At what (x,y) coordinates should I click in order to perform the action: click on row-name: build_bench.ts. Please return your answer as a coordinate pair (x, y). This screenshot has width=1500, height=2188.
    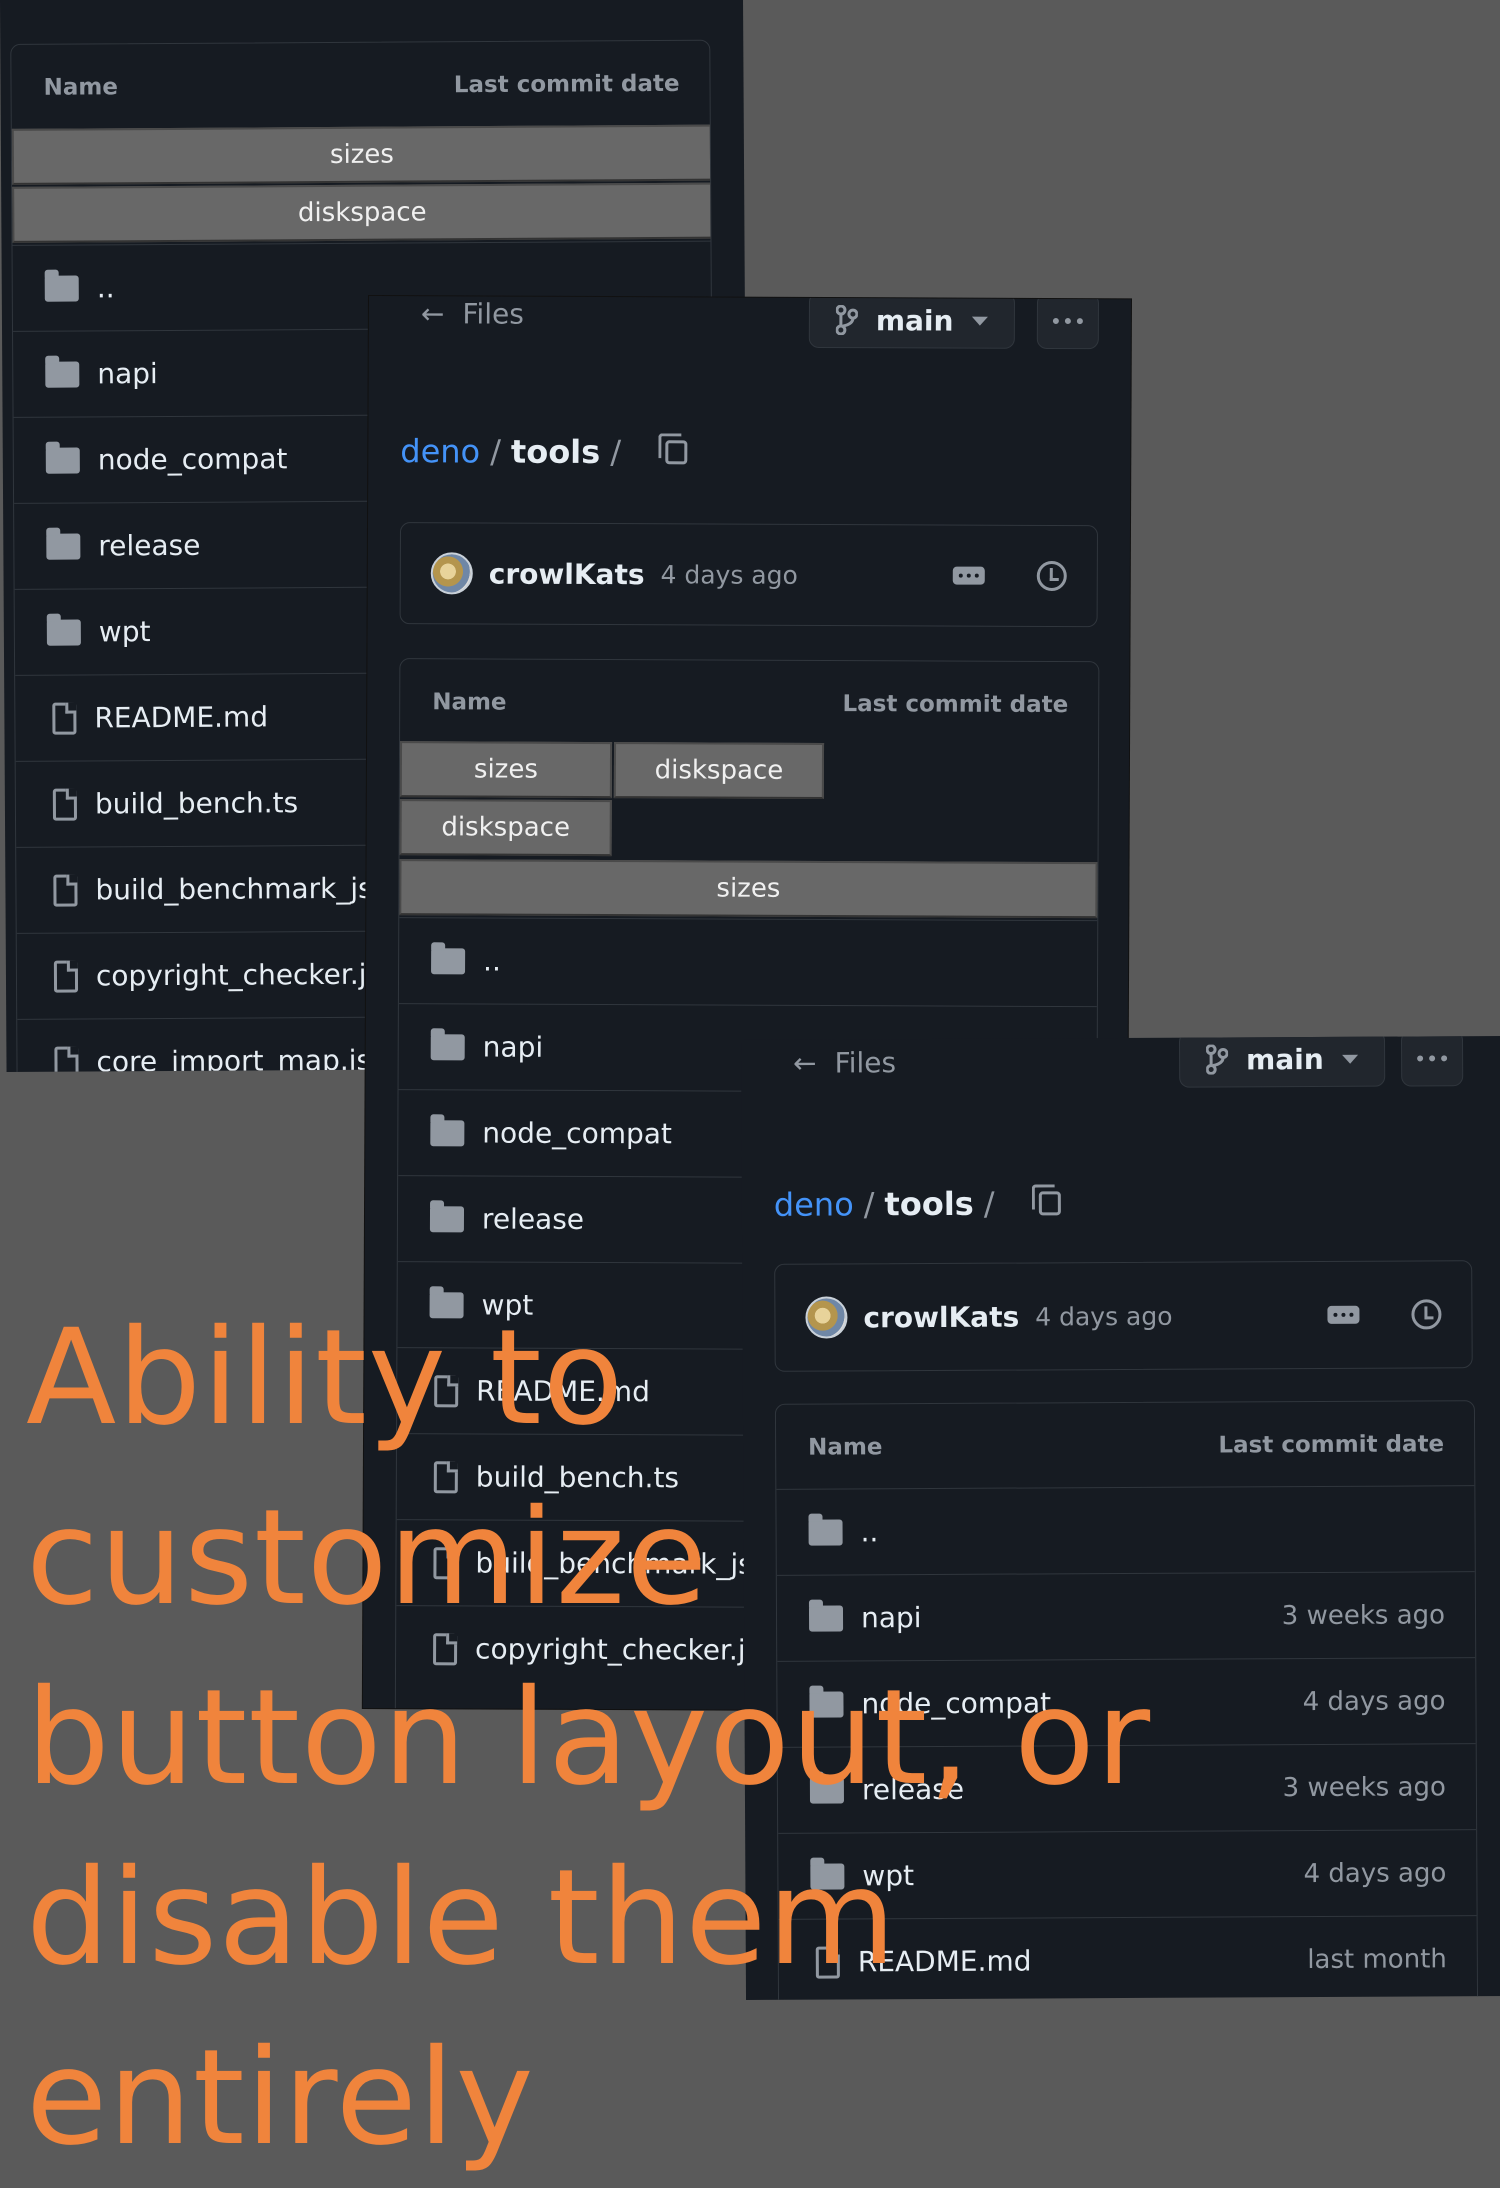
    Looking at the image, I should click on (196, 803).